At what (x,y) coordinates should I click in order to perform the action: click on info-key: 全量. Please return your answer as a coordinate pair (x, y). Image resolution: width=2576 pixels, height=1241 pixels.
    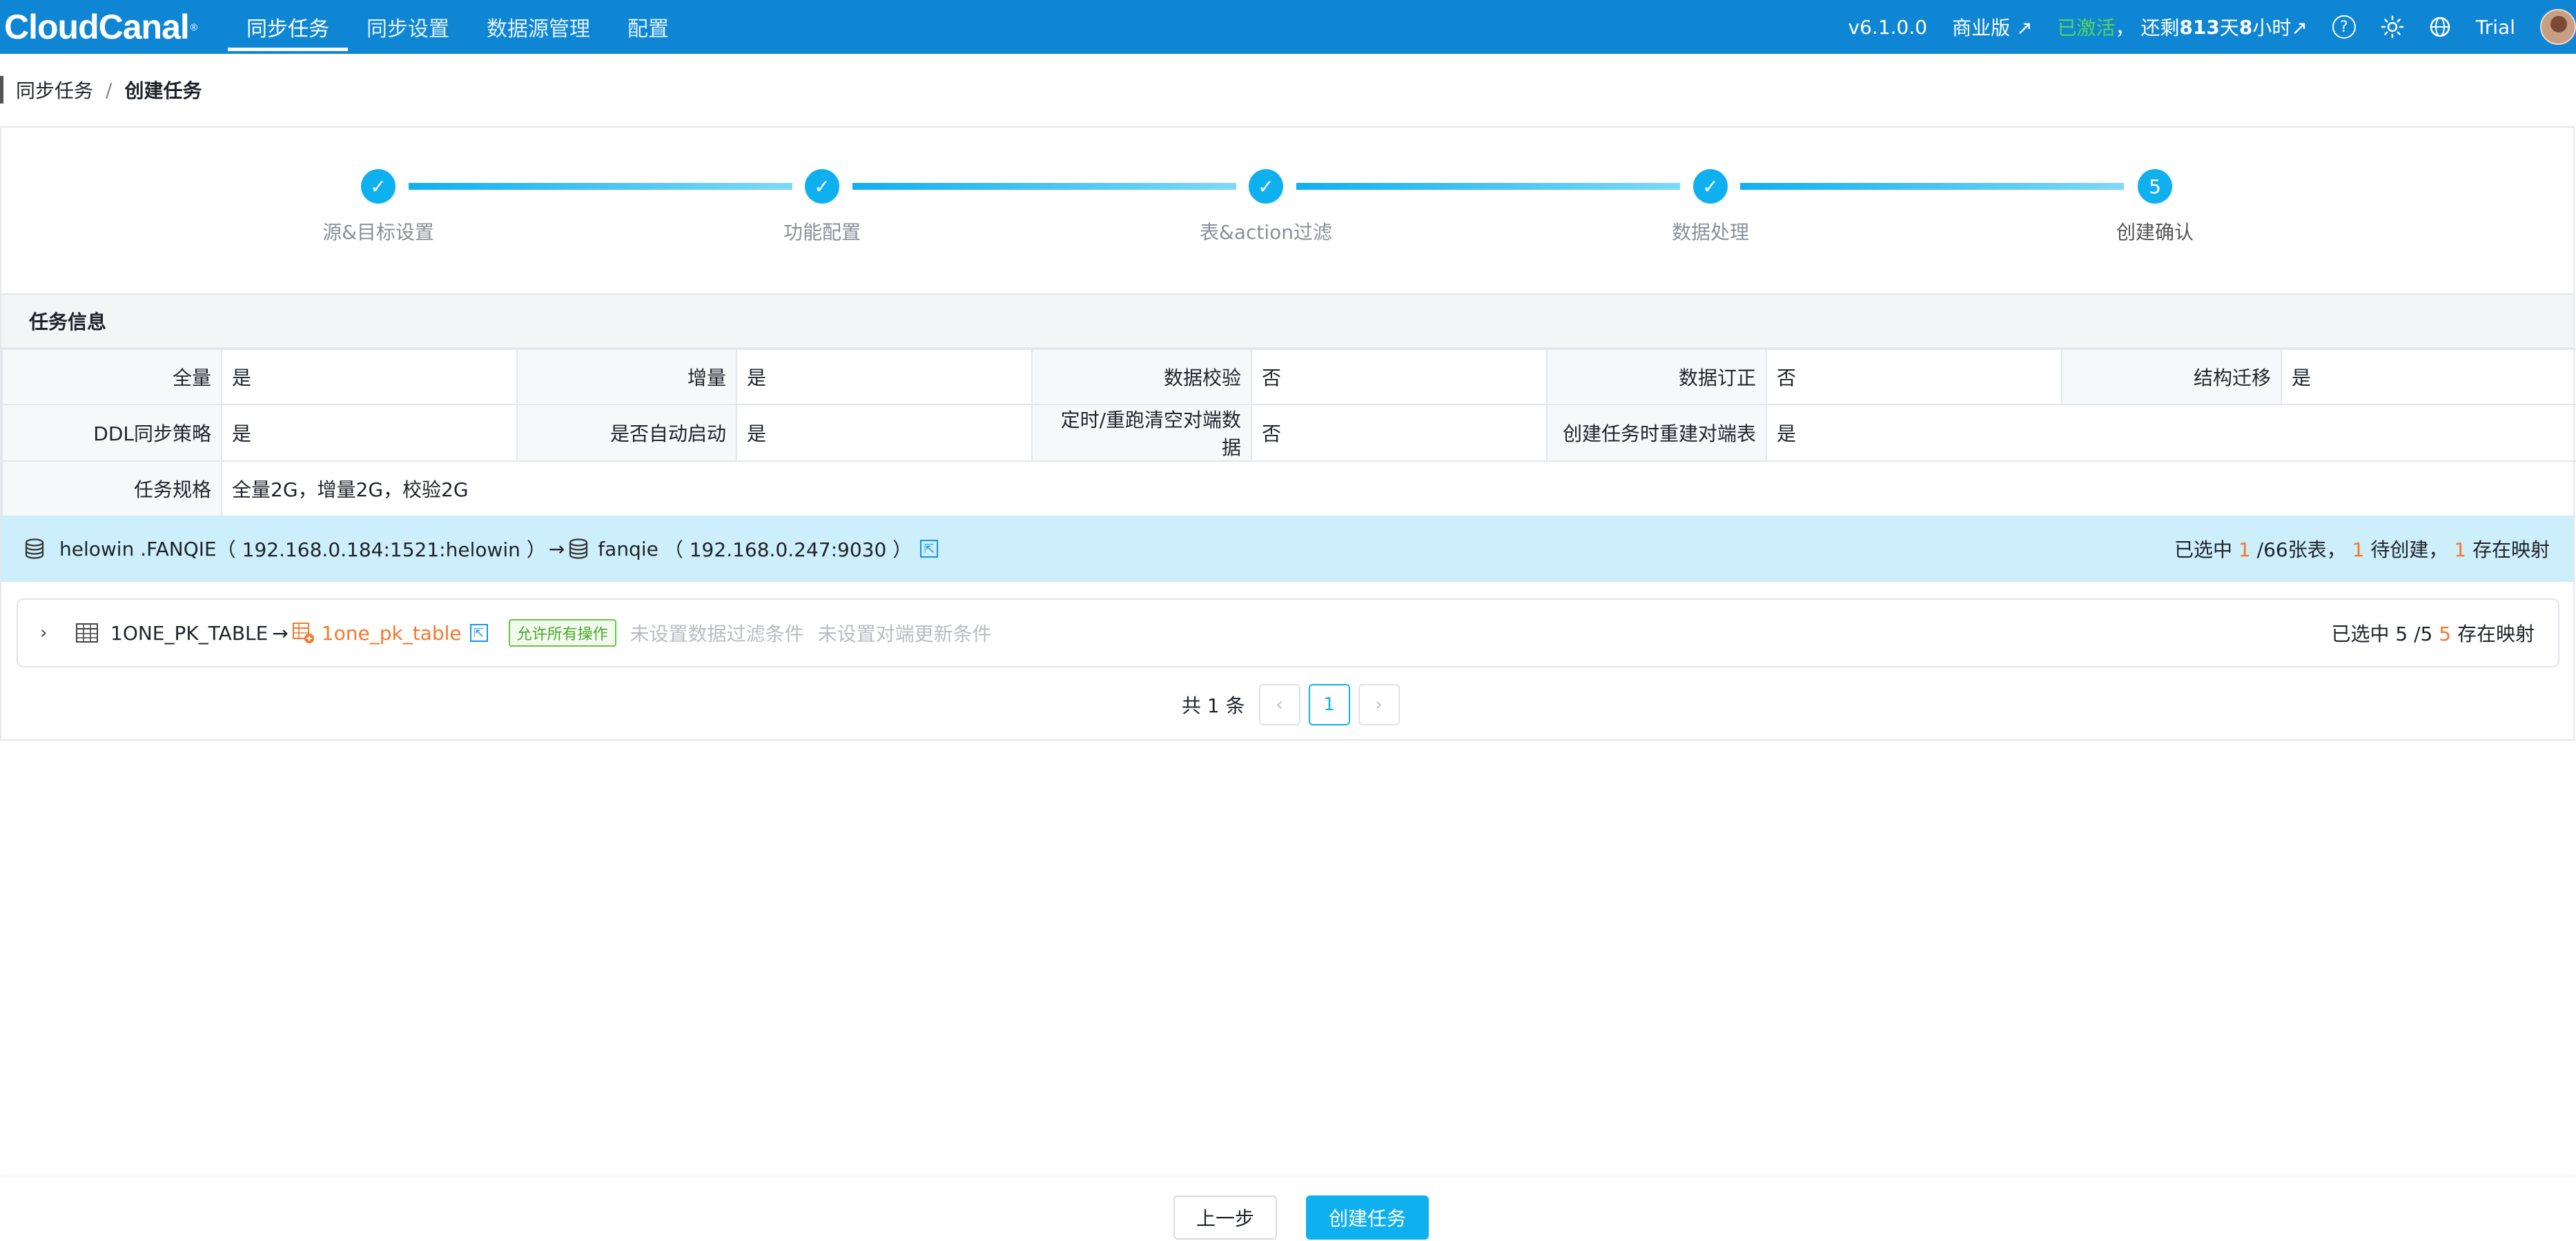
    Looking at the image, I should click on (111, 377).